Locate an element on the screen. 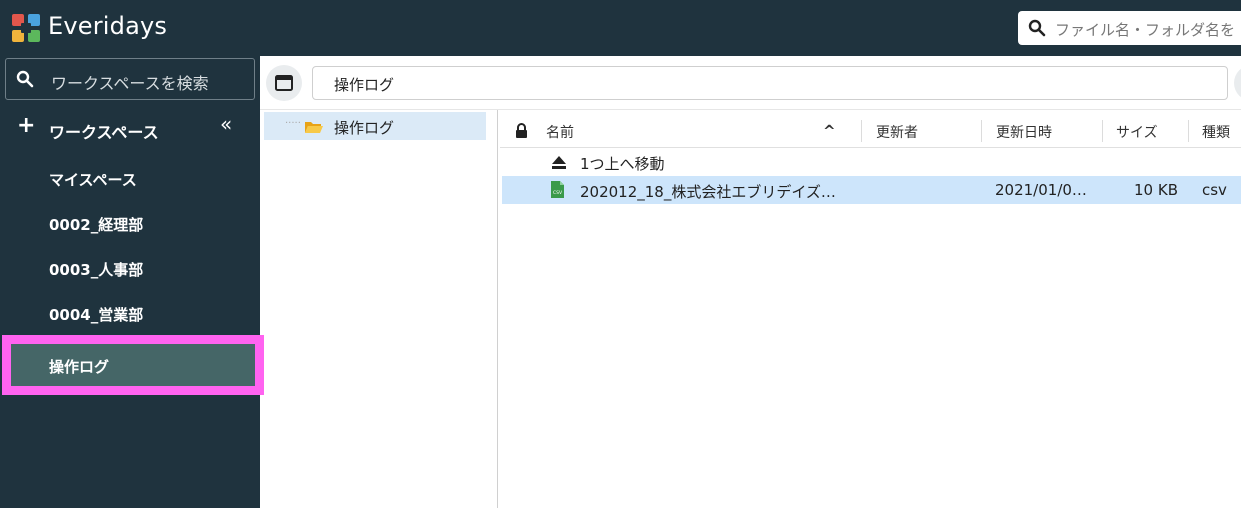 This screenshot has width=1241, height=508. sidebar-item-hr: 0003_人事部 is located at coordinates (130, 269).